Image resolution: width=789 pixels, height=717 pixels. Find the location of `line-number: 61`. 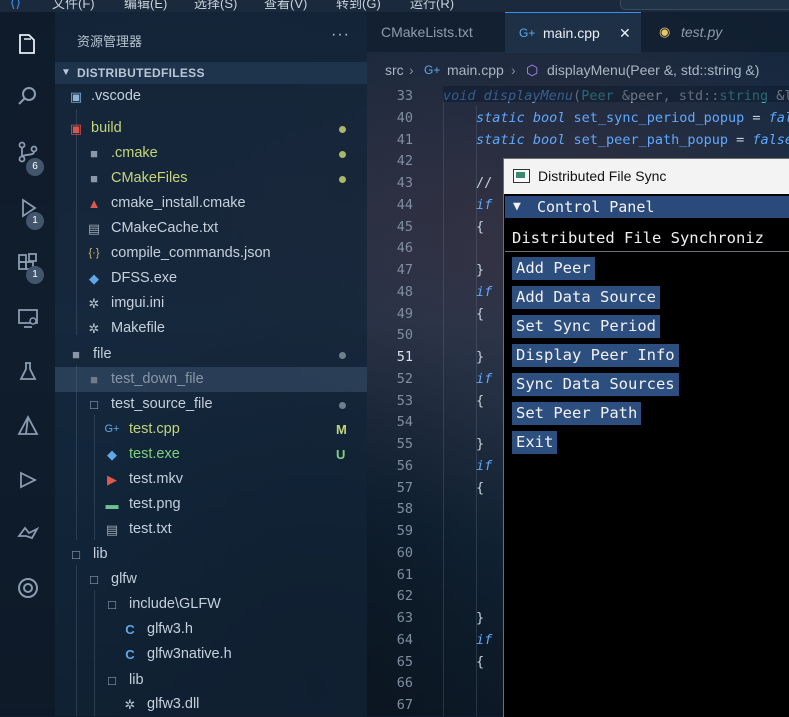

line-number: 61 is located at coordinates (404, 574).